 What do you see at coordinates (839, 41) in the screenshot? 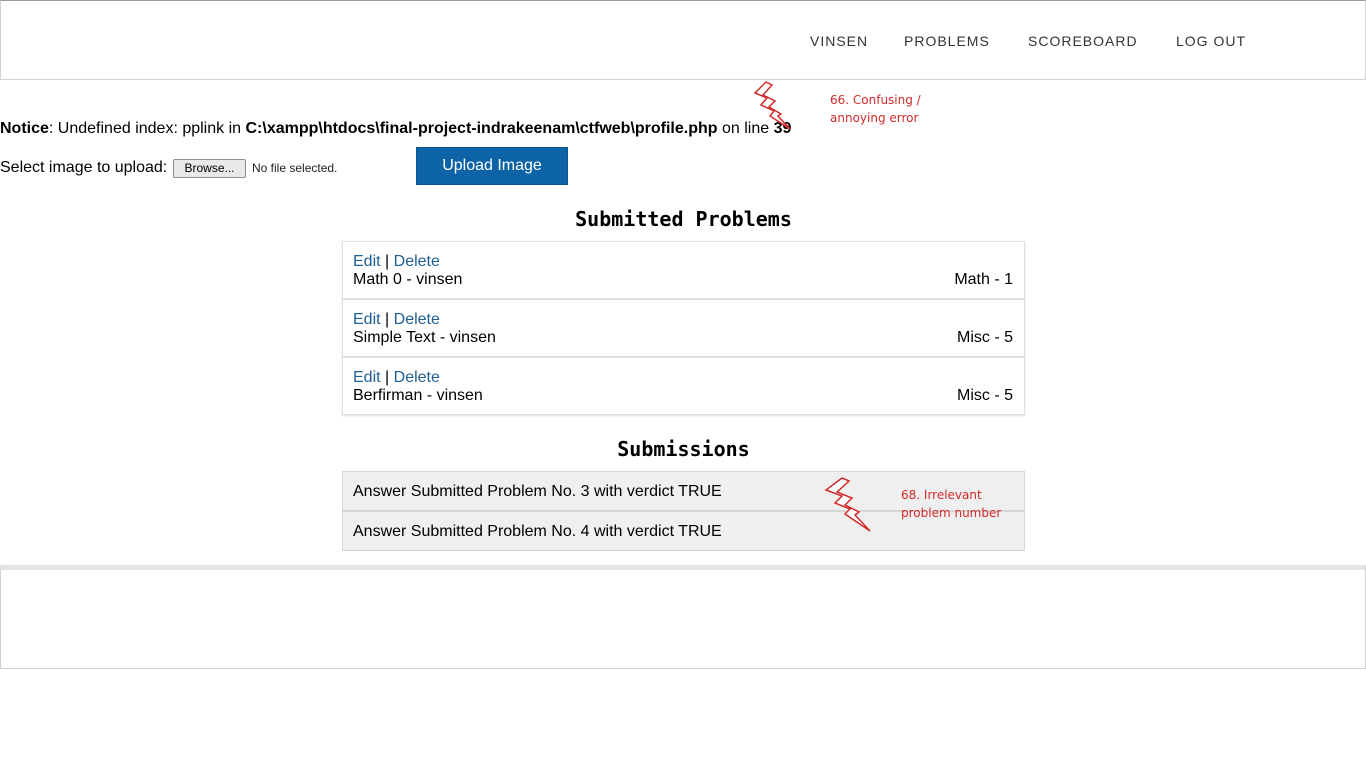
I see `nav-user-link: VINSEN` at bounding box center [839, 41].